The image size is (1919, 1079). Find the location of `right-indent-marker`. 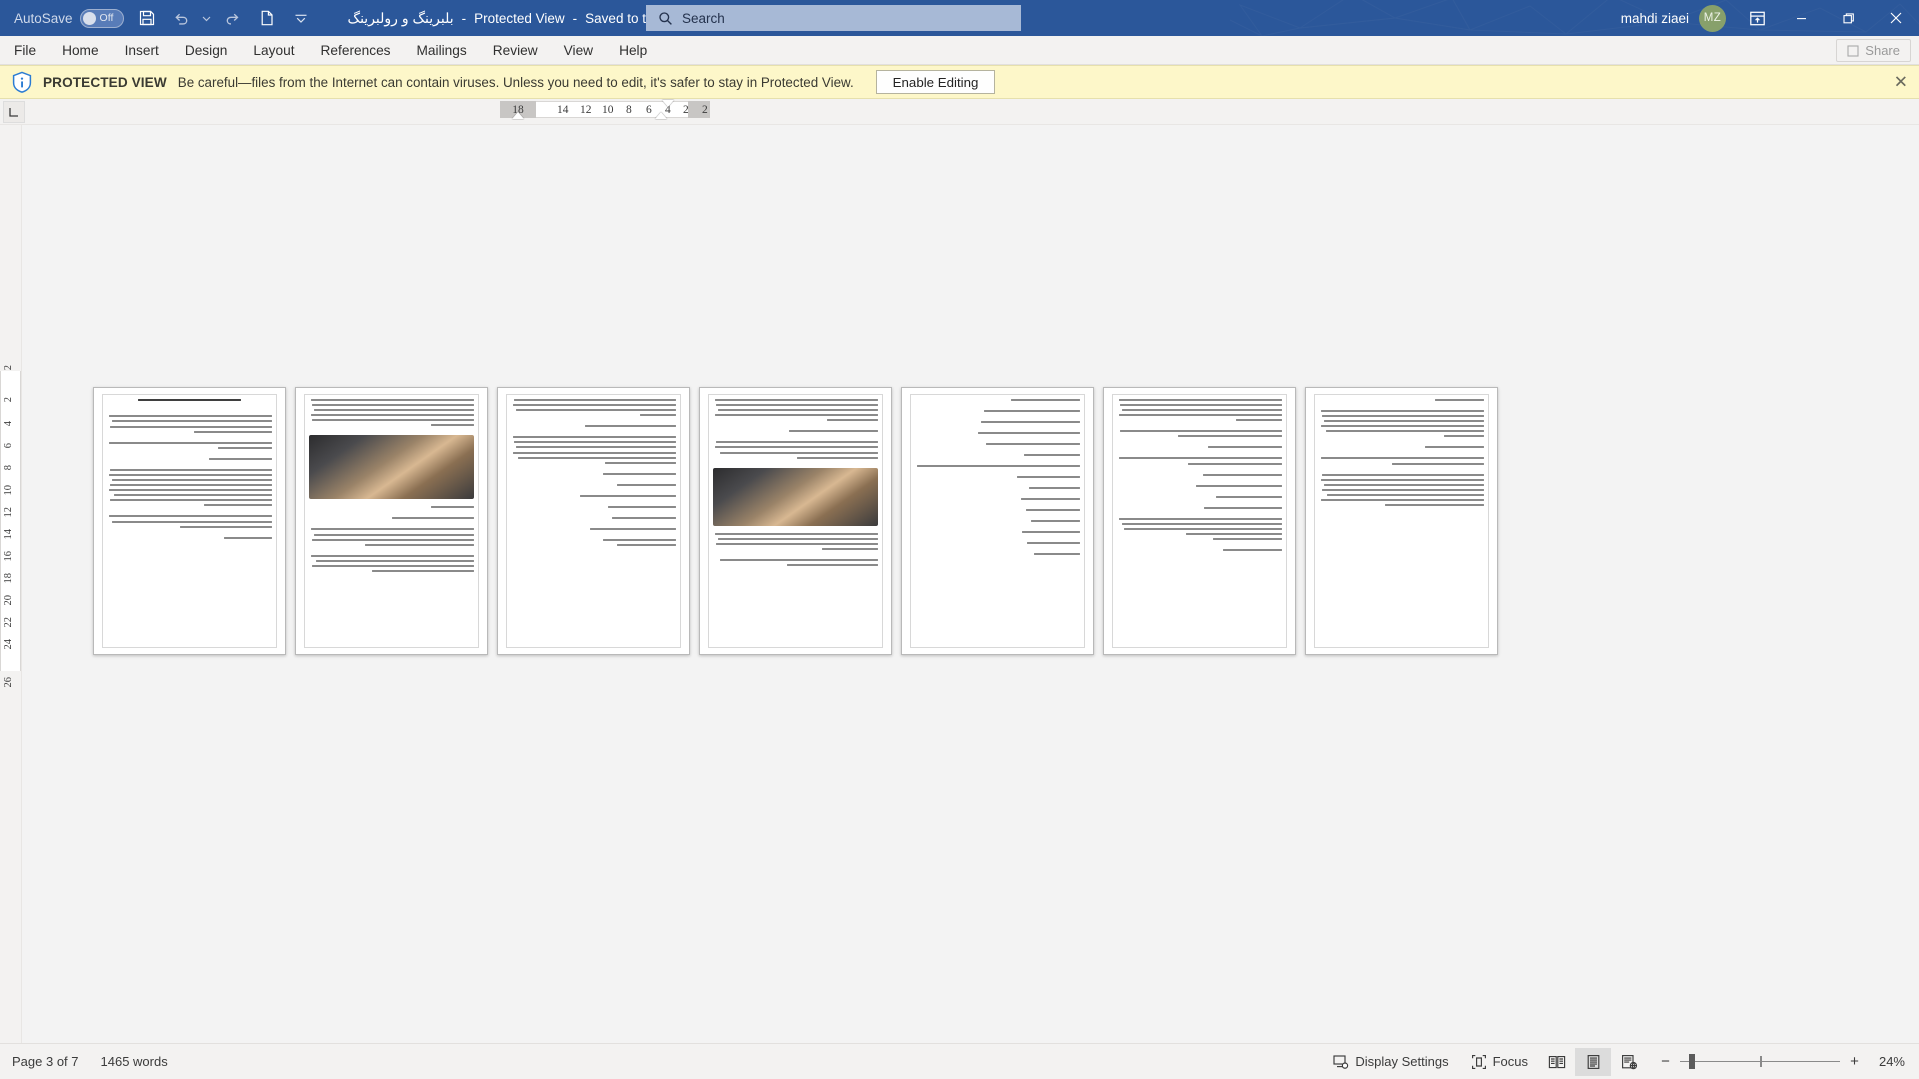

right-indent-marker is located at coordinates (661, 115).